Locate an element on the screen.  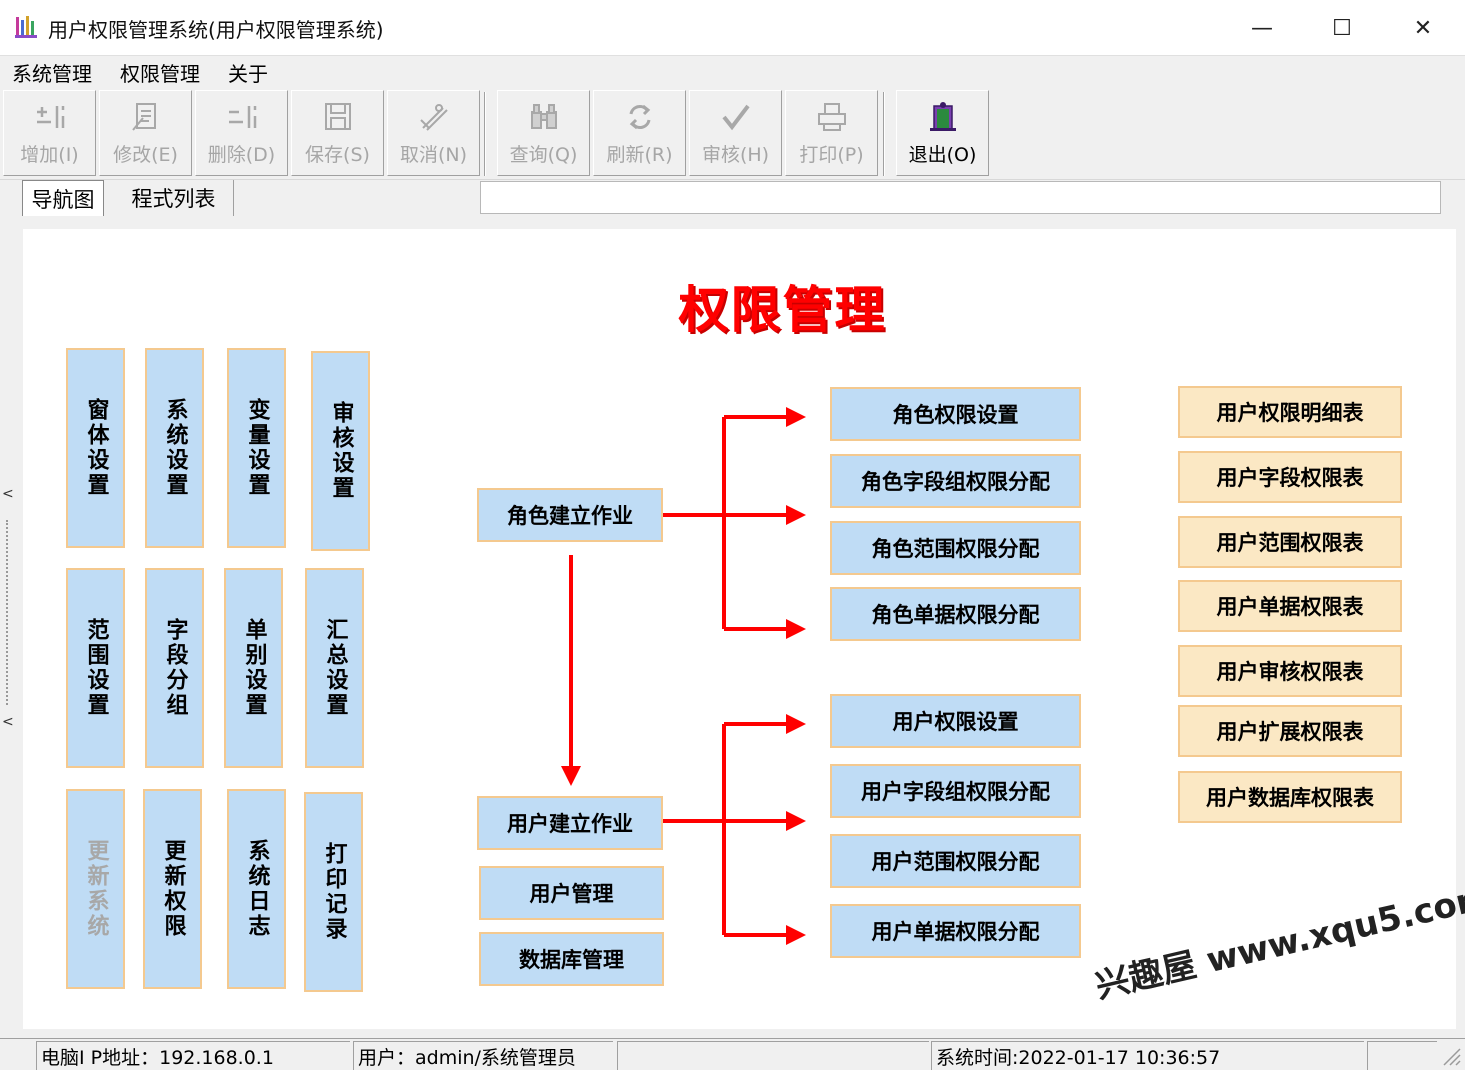
document-type-settings-button: 单别设置 is located at coordinates (253, 668).